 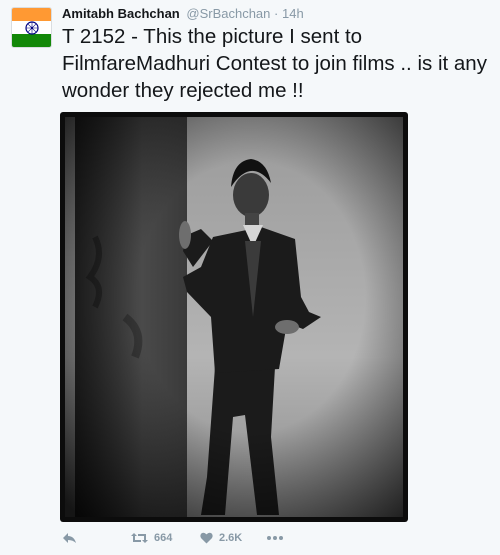 I want to click on more-icon, so click(x=275, y=538).